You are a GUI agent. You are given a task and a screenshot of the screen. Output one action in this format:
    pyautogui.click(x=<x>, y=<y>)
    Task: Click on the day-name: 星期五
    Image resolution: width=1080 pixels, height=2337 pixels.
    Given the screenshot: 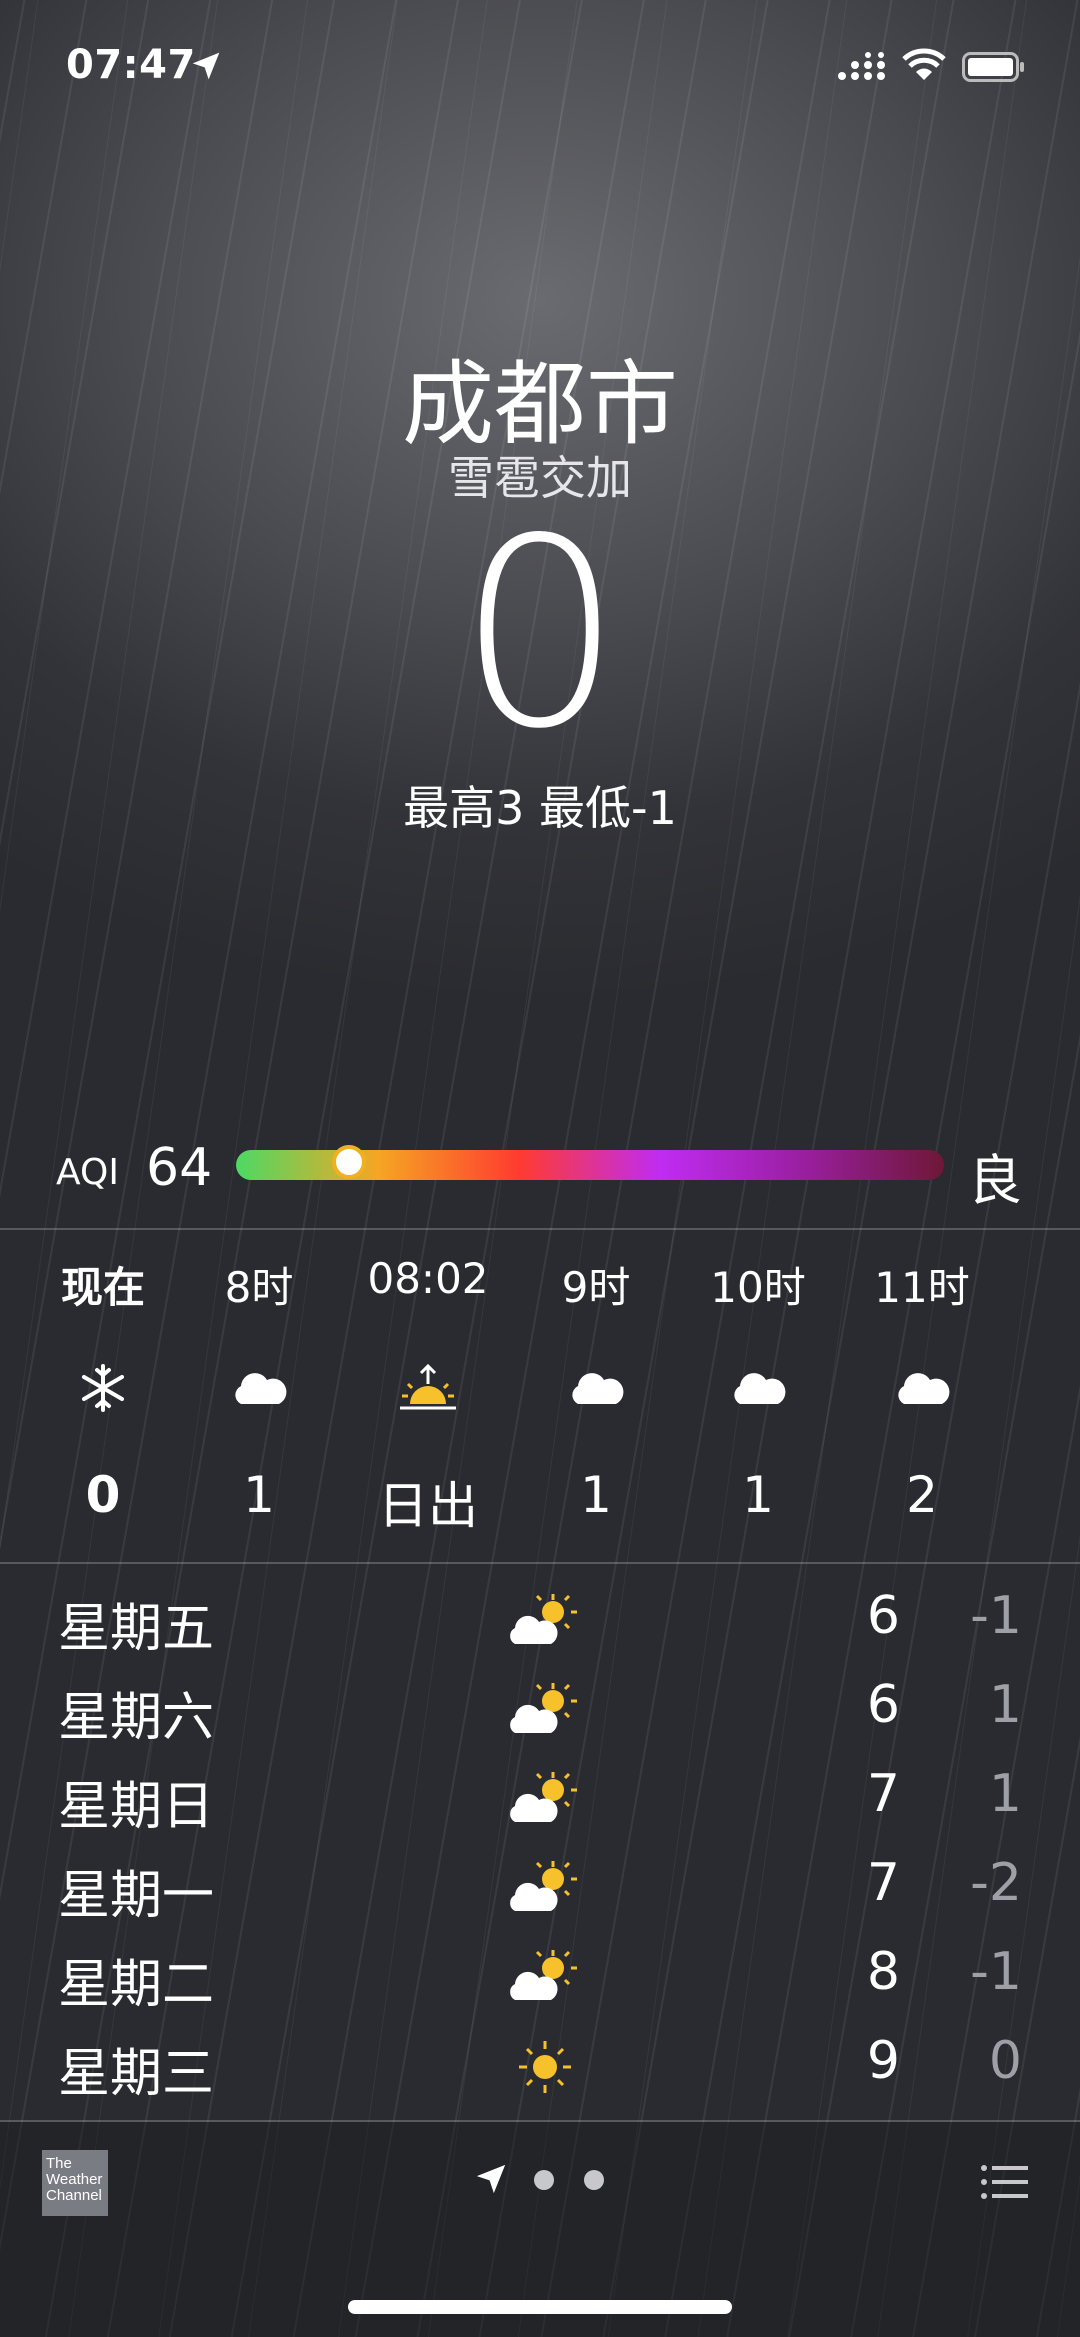 What is the action you would take?
    pyautogui.click(x=136, y=1629)
    